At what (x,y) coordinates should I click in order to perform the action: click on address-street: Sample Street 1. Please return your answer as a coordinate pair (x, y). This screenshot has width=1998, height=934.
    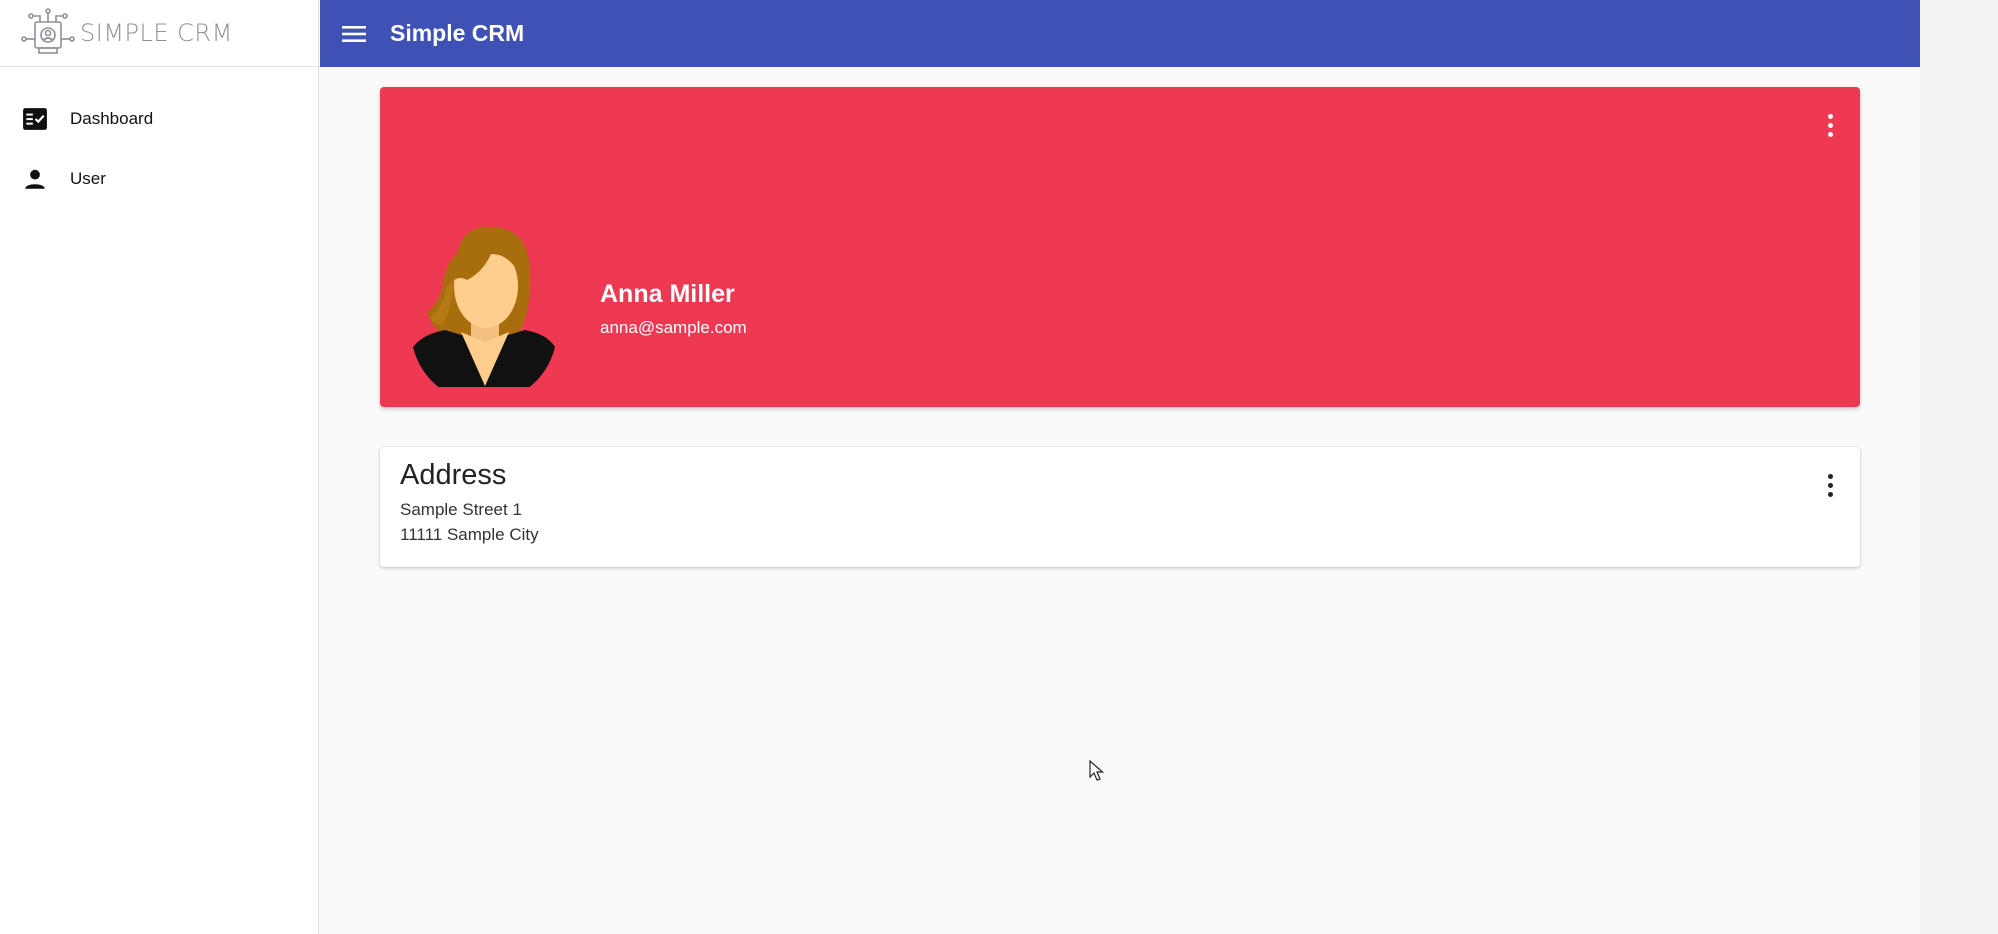
    Looking at the image, I should click on (461, 509).